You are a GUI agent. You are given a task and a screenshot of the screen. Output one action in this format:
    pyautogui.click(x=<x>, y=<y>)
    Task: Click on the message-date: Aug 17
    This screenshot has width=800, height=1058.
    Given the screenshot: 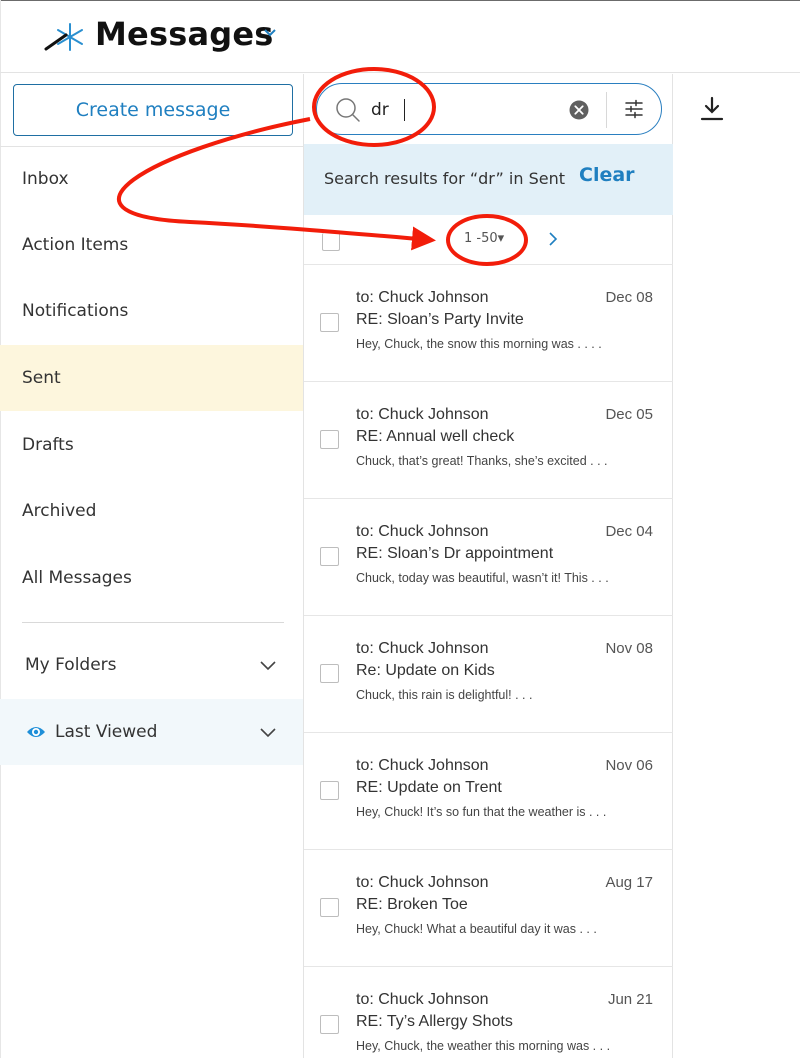 What is the action you would take?
    pyautogui.click(x=629, y=882)
    